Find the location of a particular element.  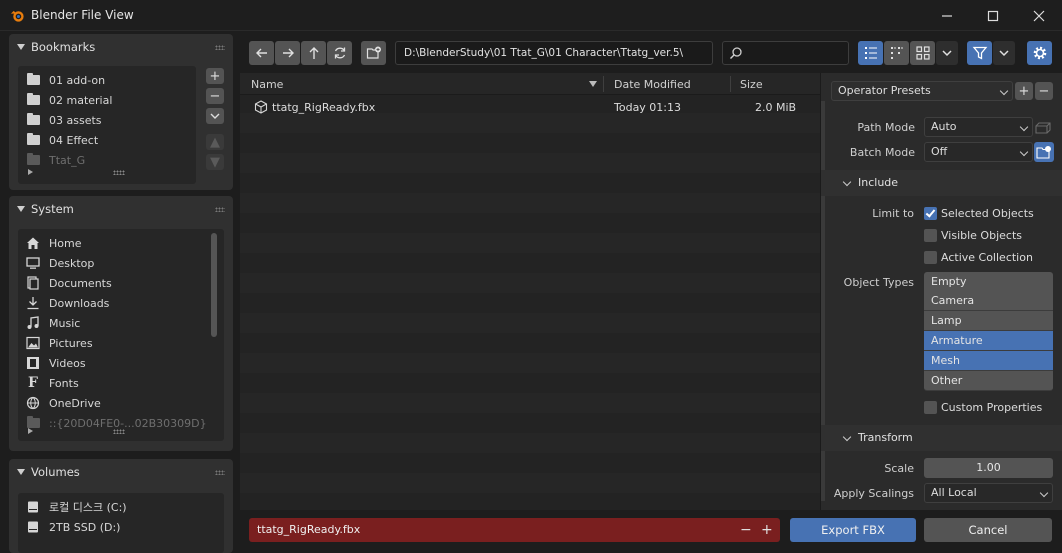

minimize-button is located at coordinates (947, 15).